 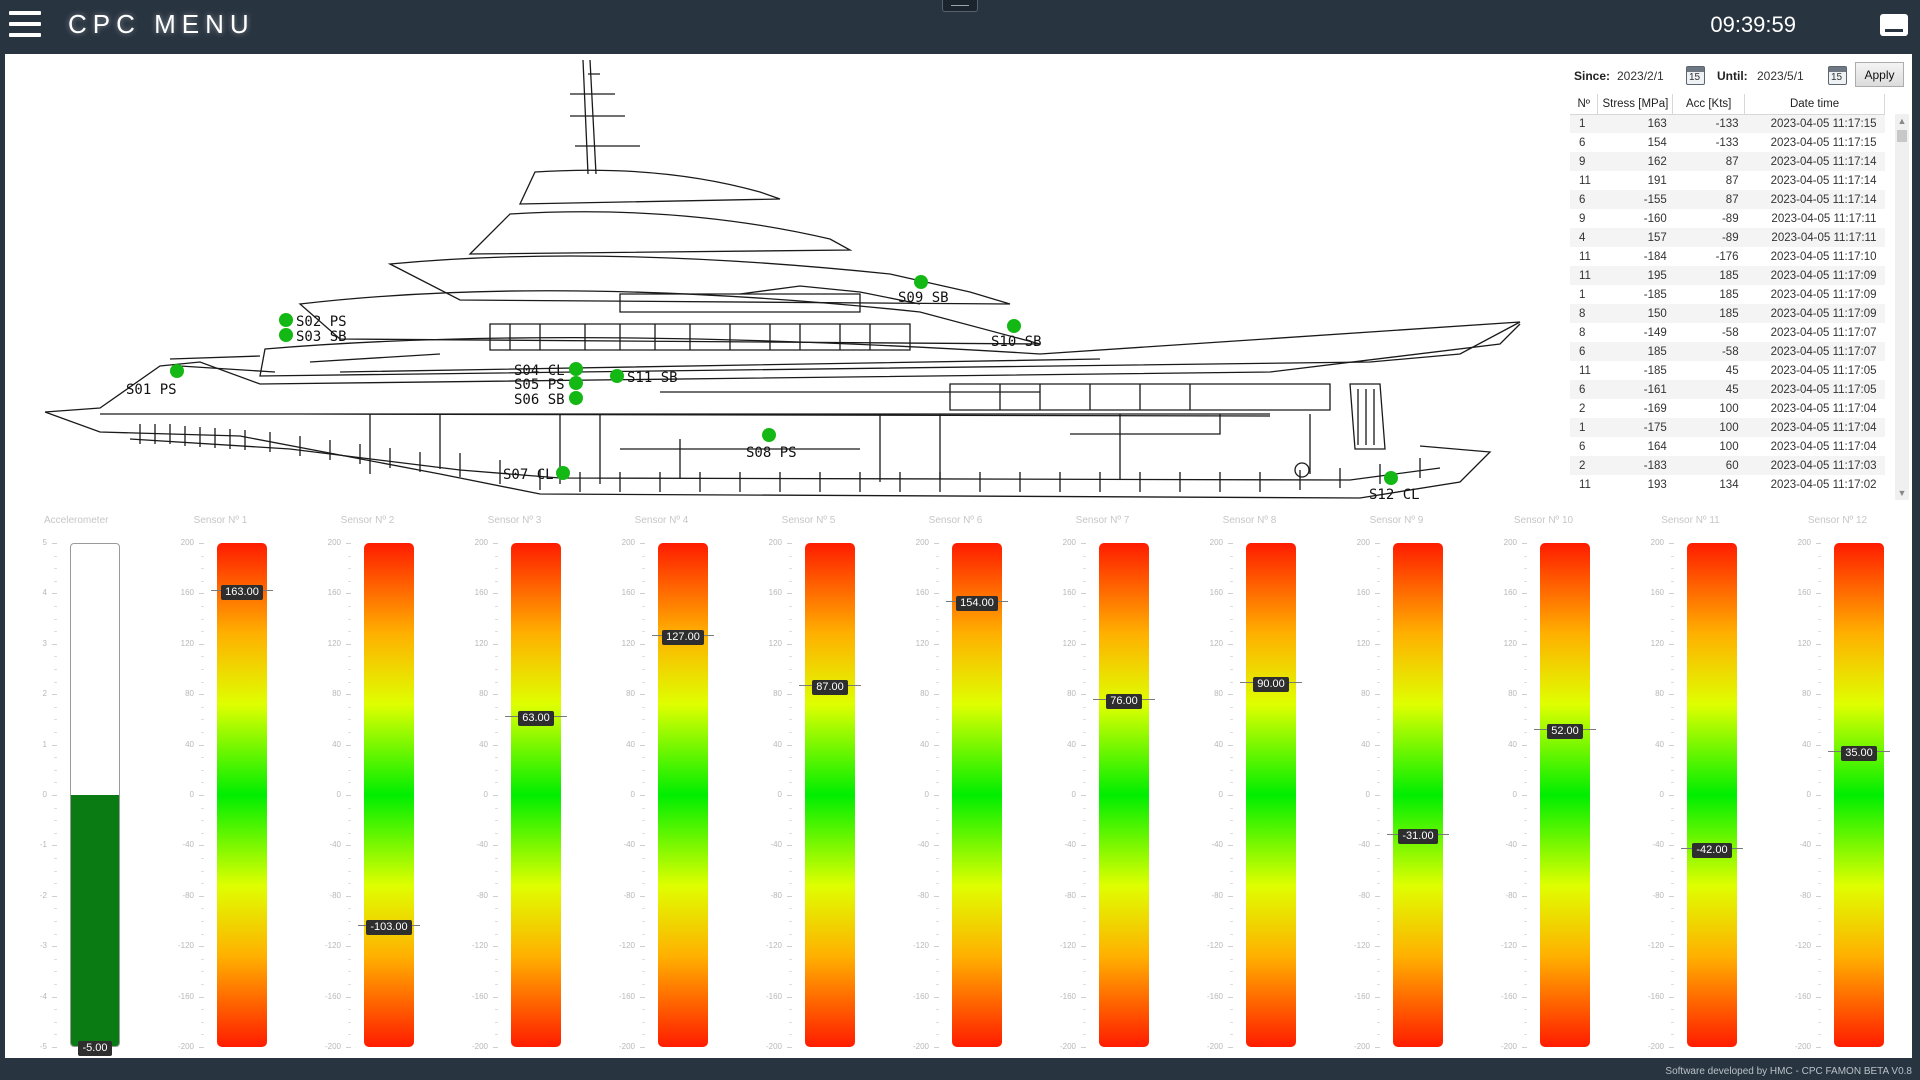 What do you see at coordinates (1640, 76) in the screenshot?
I see `since-date-field: 2023/2/1` at bounding box center [1640, 76].